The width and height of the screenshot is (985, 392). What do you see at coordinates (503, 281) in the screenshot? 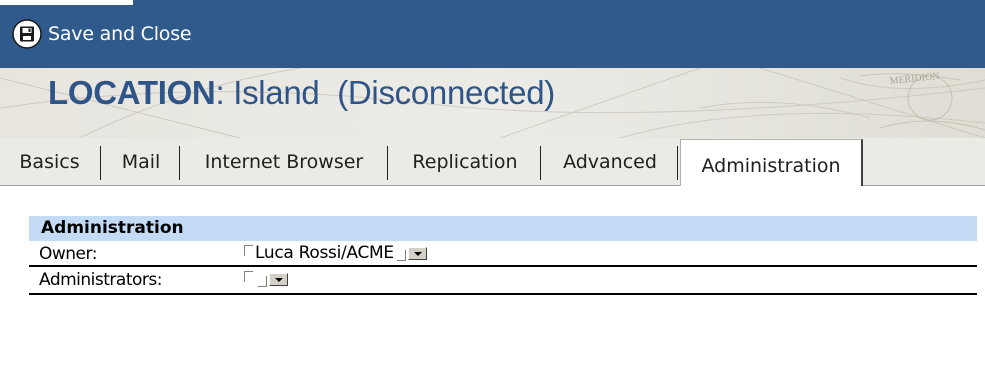
I see `administrators-row: Administrators:` at bounding box center [503, 281].